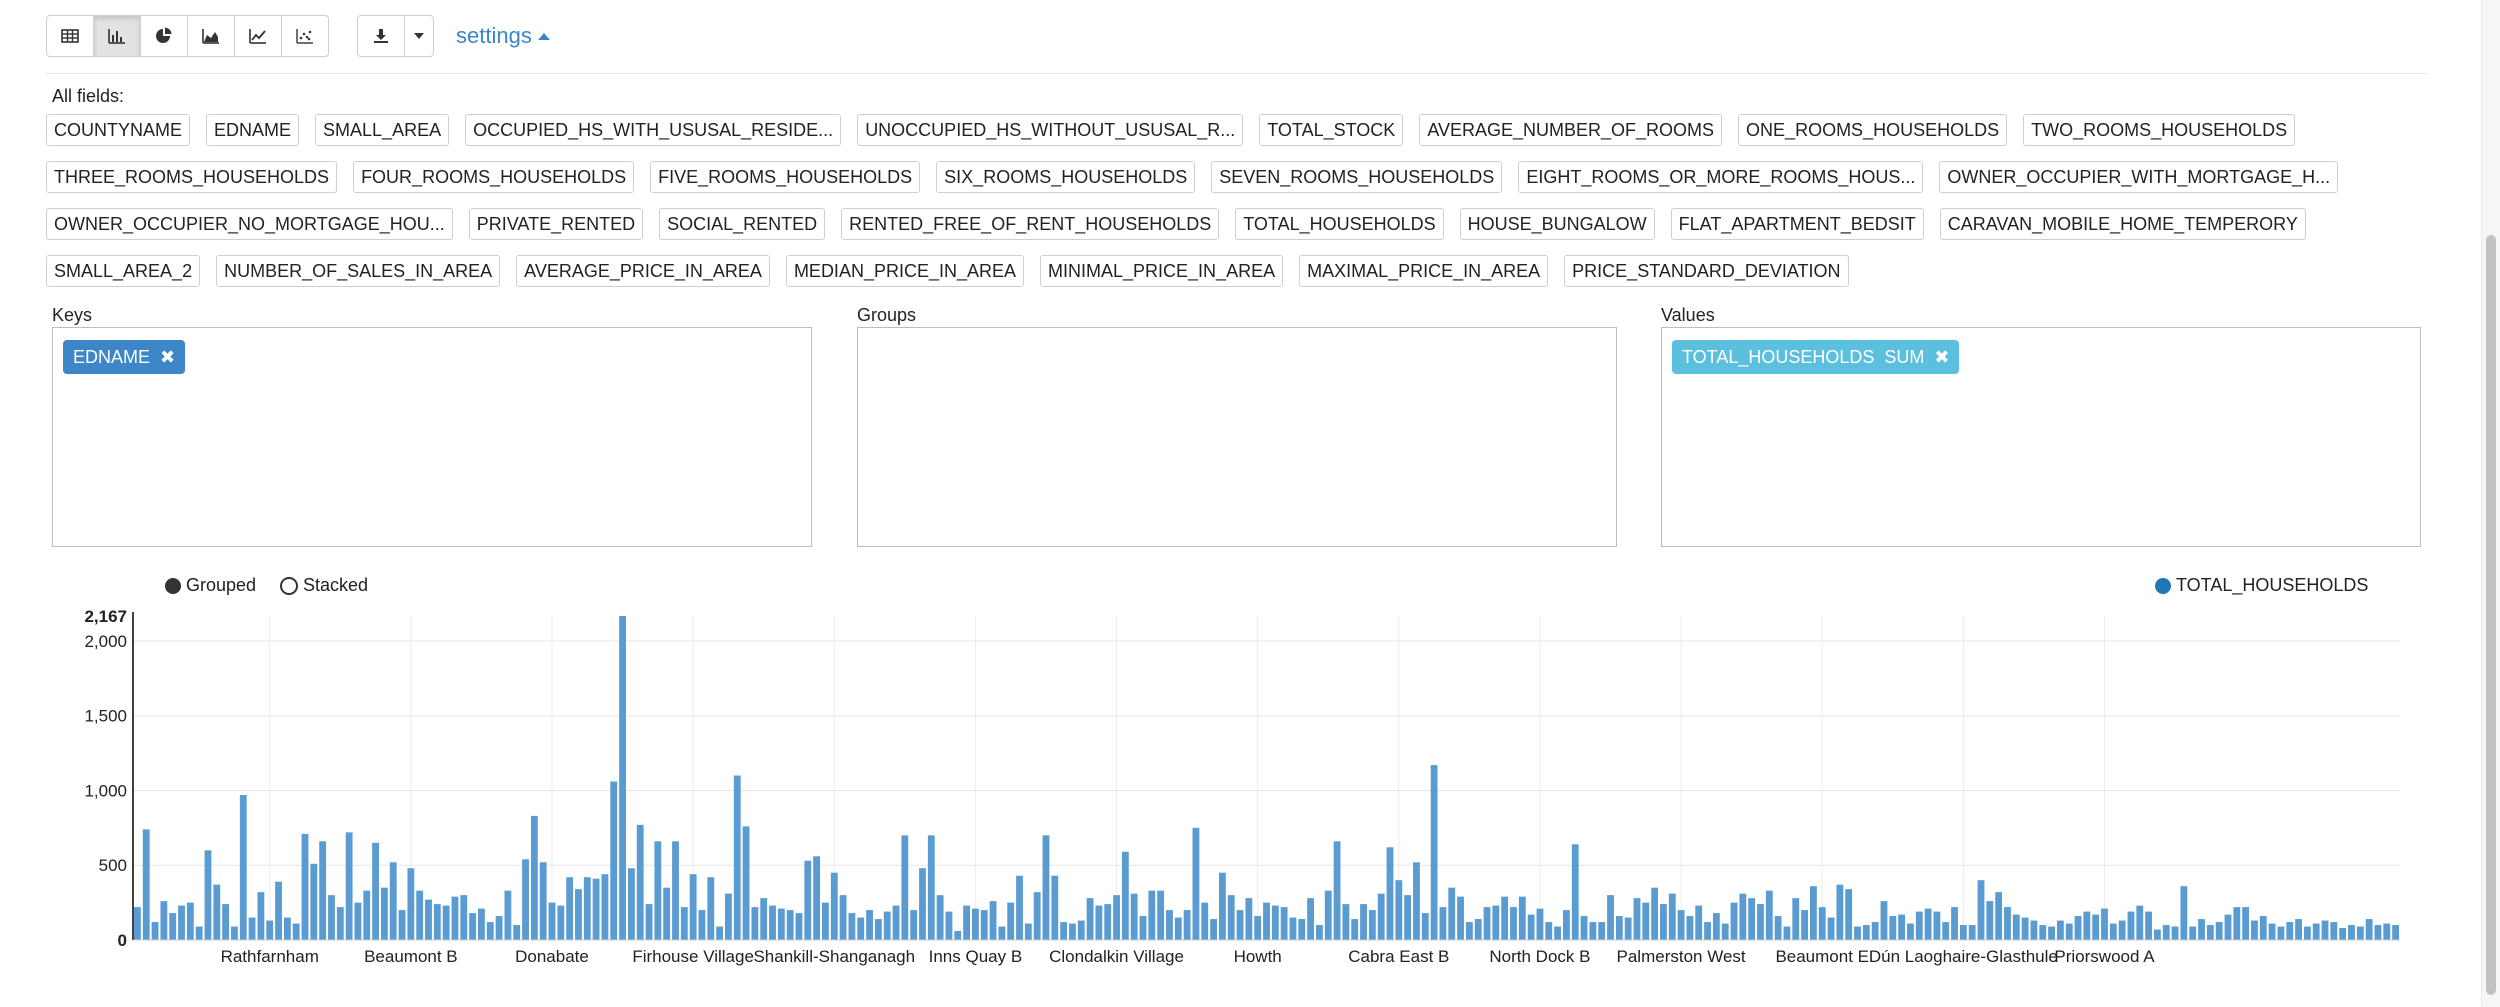 This screenshot has width=2500, height=1007. Describe the element at coordinates (905, 271) in the screenshot. I see `field-chip: MEDIAN_PRICE_IN_AREA` at that location.